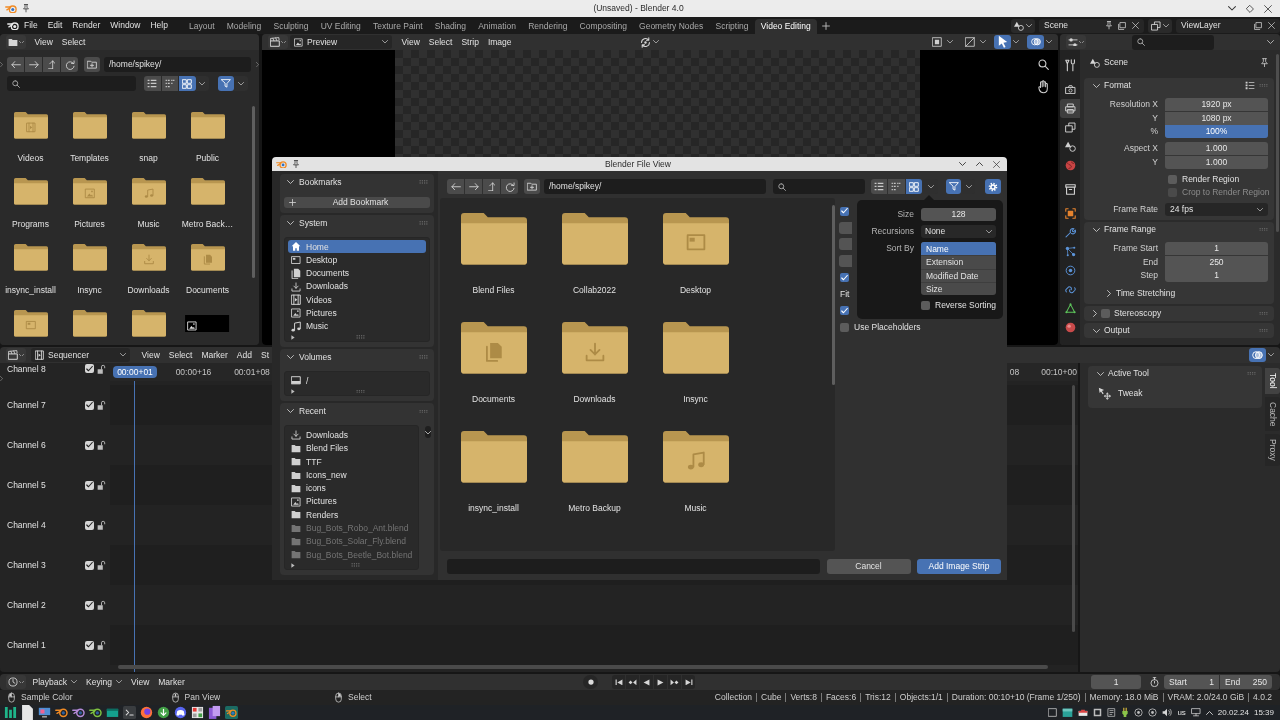  Describe the element at coordinates (594, 289) in the screenshot. I see `file-name: Collab2022` at that location.